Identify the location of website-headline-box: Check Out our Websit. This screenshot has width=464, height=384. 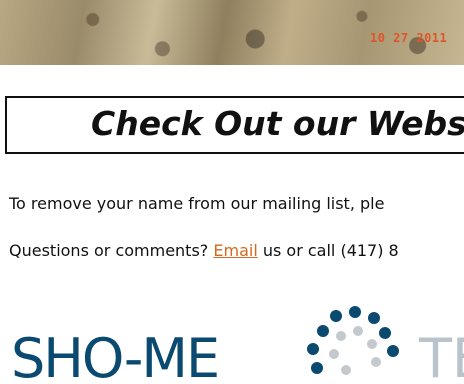
(234, 125).